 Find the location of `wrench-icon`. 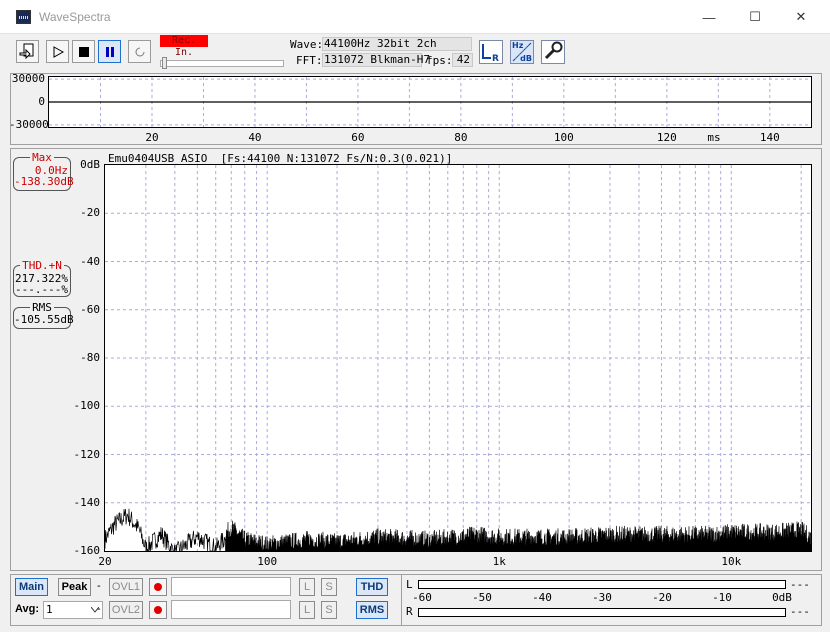

wrench-icon is located at coordinates (553, 50).